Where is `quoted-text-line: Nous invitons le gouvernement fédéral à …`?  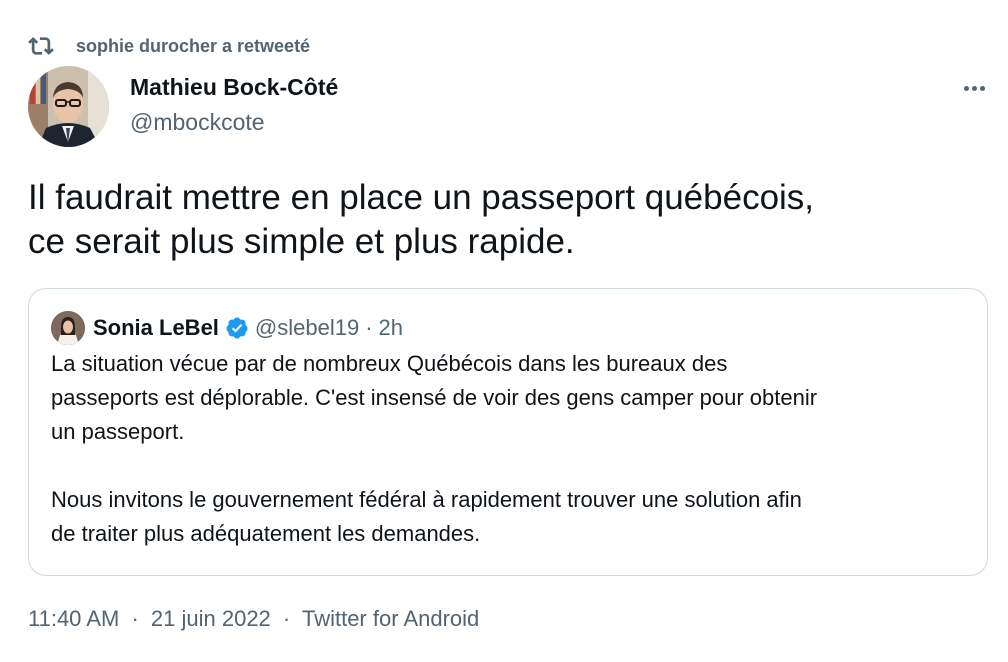
quoted-text-line: Nous invitons le gouvernement fédéral à … is located at coordinates (426, 499).